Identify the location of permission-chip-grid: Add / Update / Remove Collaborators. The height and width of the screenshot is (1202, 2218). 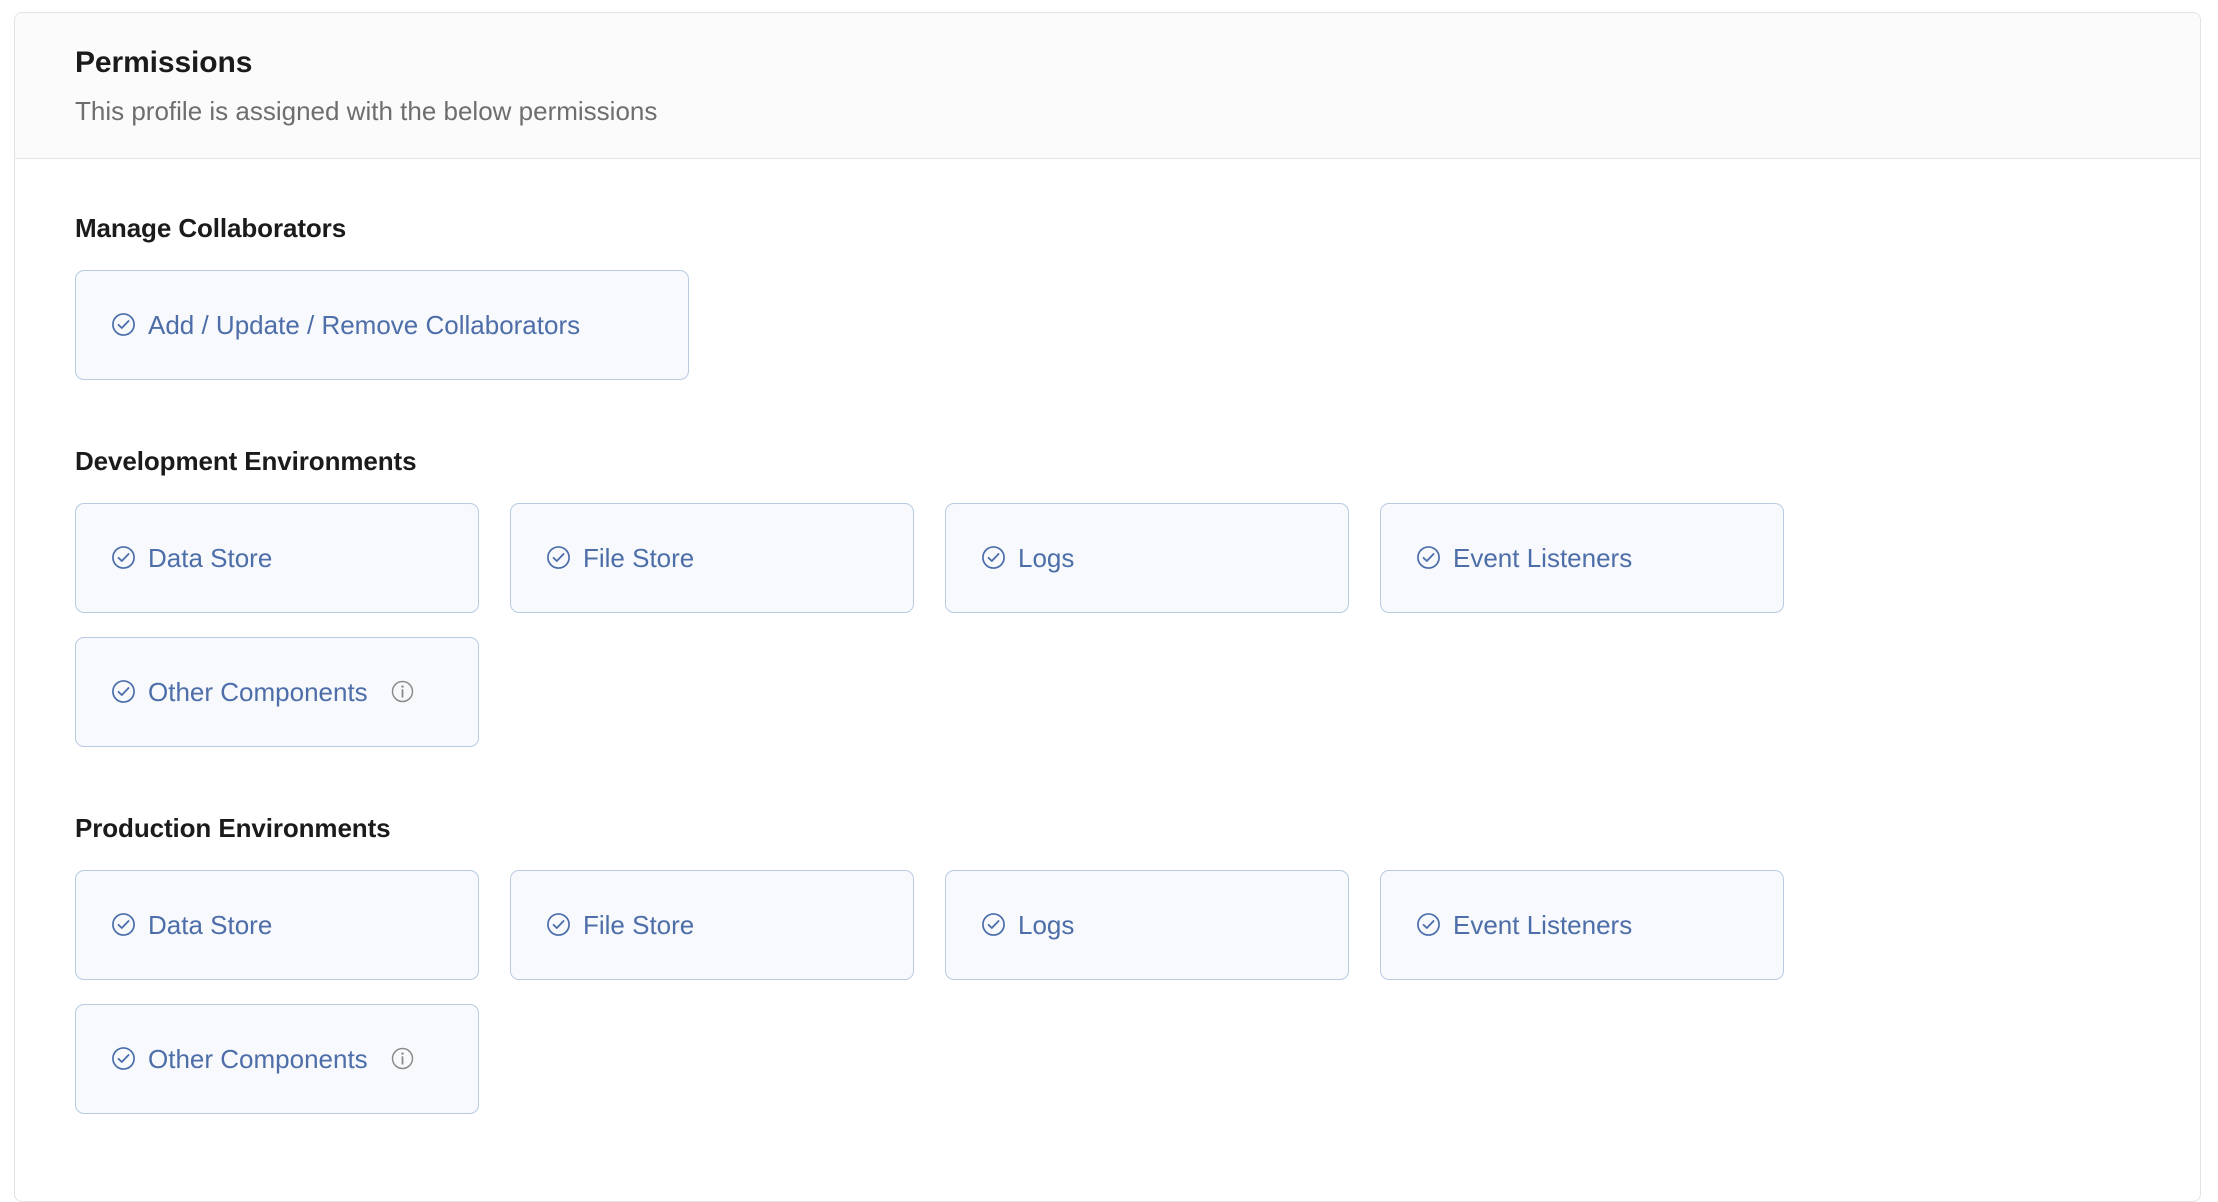
(955, 324).